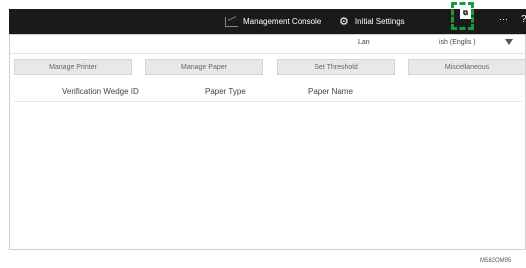 The height and width of the screenshot is (268, 526). Describe the element at coordinates (73, 67) in the screenshot. I see `tab-manage-printer: Manage Printer` at that location.